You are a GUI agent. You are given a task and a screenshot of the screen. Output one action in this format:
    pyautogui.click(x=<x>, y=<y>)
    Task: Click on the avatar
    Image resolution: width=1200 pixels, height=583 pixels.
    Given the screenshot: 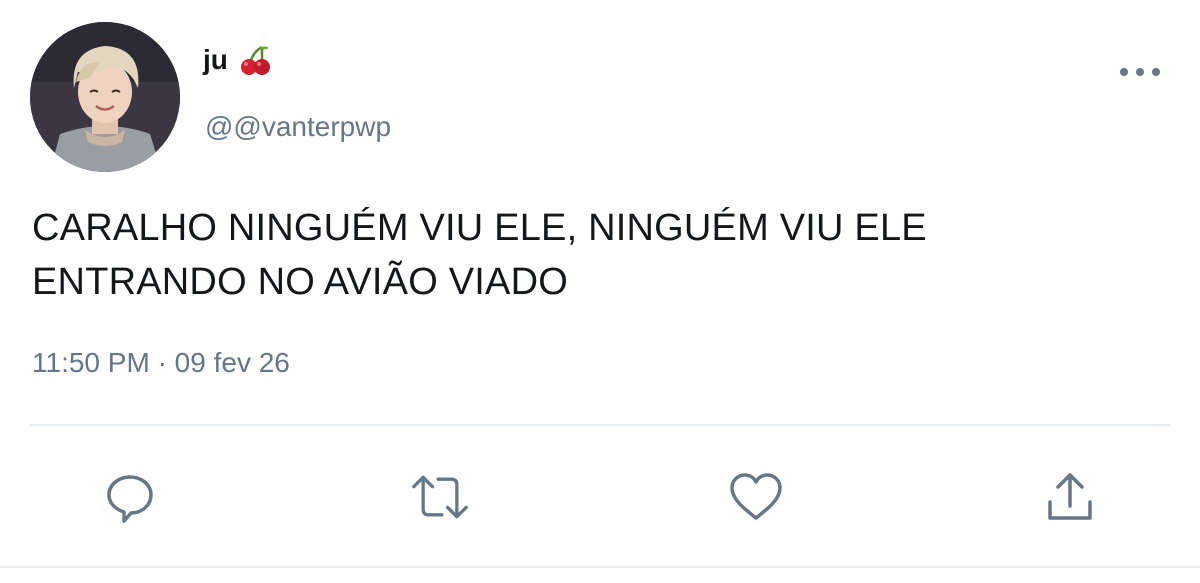 What is the action you would take?
    pyautogui.click(x=105, y=97)
    